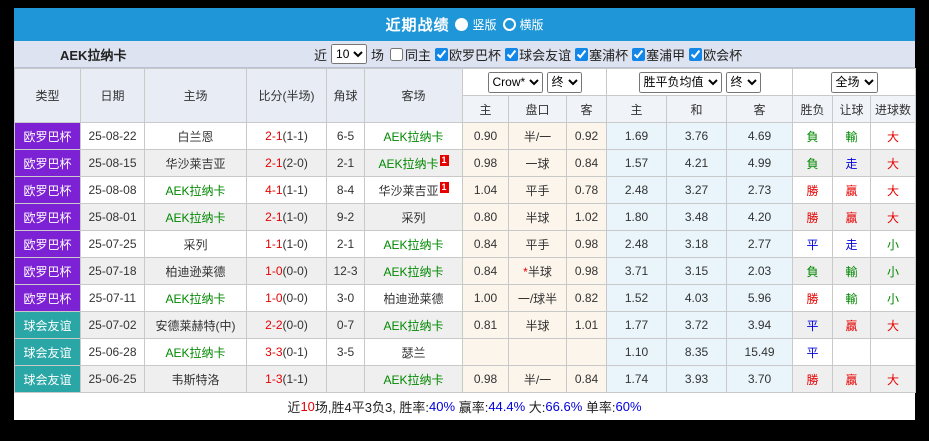 This screenshot has width=929, height=441. I want to click on result-winloss: 平, so click(813, 325).